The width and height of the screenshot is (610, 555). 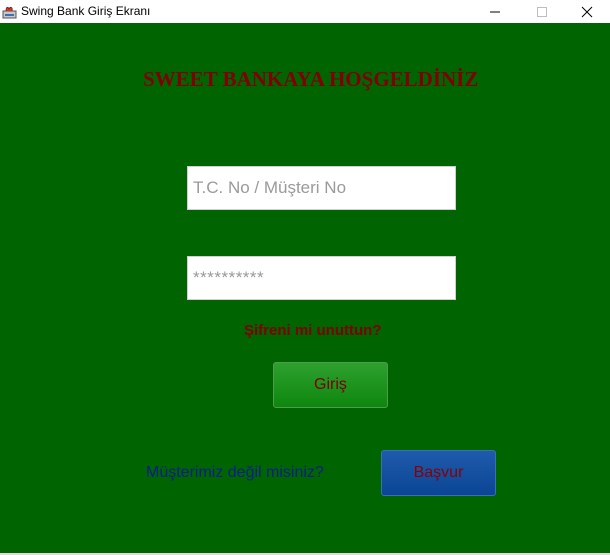 I want to click on login-button: Giriş, so click(x=330, y=385).